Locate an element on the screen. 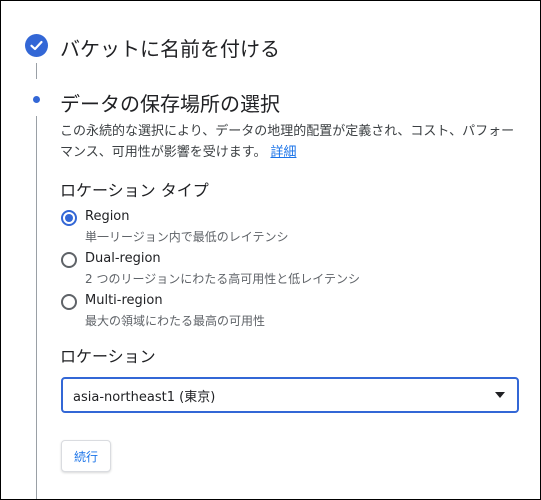 This screenshot has width=541, height=500. radio-region is located at coordinates (69, 218).